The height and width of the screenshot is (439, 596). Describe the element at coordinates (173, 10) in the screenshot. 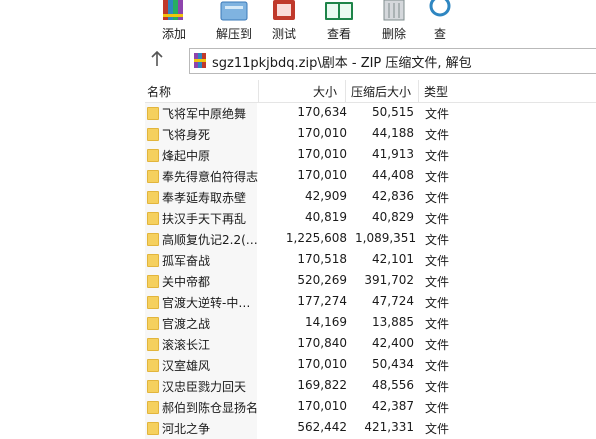

I see `add-books-icon` at that location.